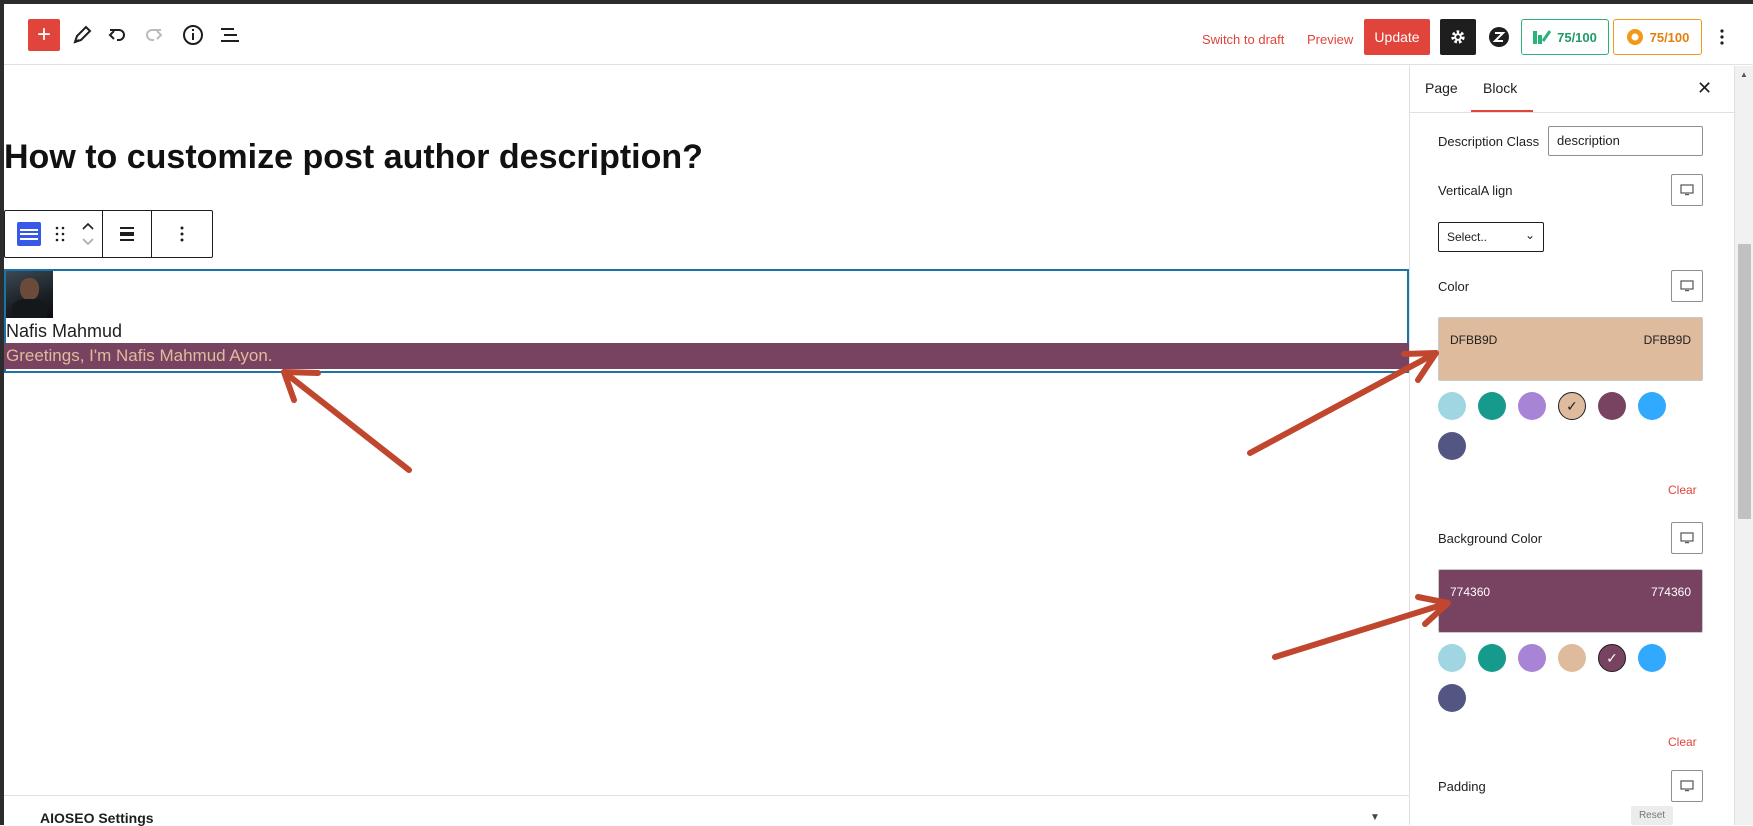 The width and height of the screenshot is (1753, 826). I want to click on color-preview: DFBB9D DFBB9D, so click(1570, 349).